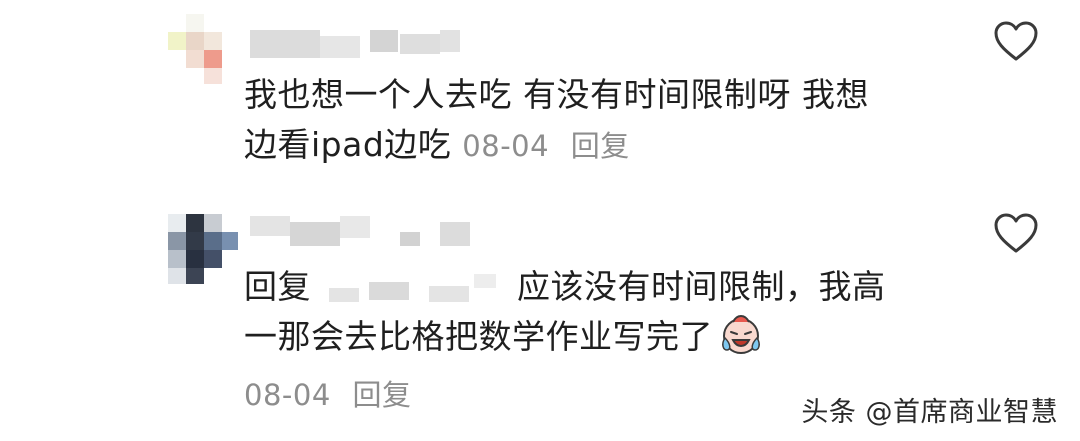 The height and width of the screenshot is (441, 1080). What do you see at coordinates (701, 286) in the screenshot?
I see `comment-text-line: 应该没有时间限制，我高` at bounding box center [701, 286].